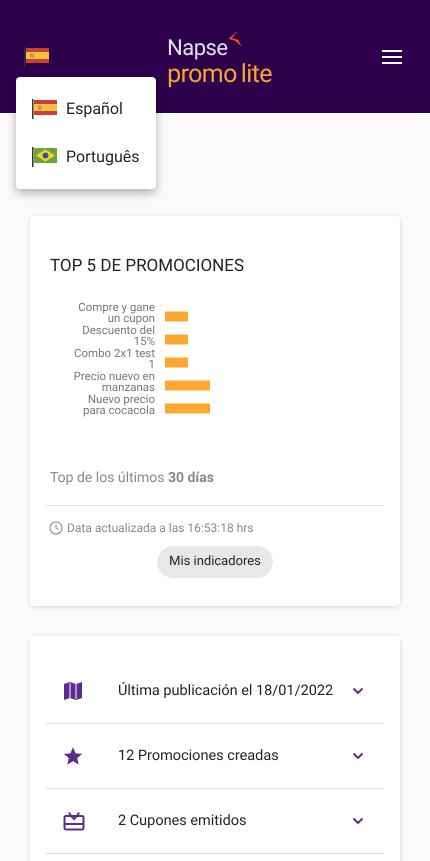  Describe the element at coordinates (118, 336) in the screenshot. I see `bar-label: Descuento del 15%` at that location.